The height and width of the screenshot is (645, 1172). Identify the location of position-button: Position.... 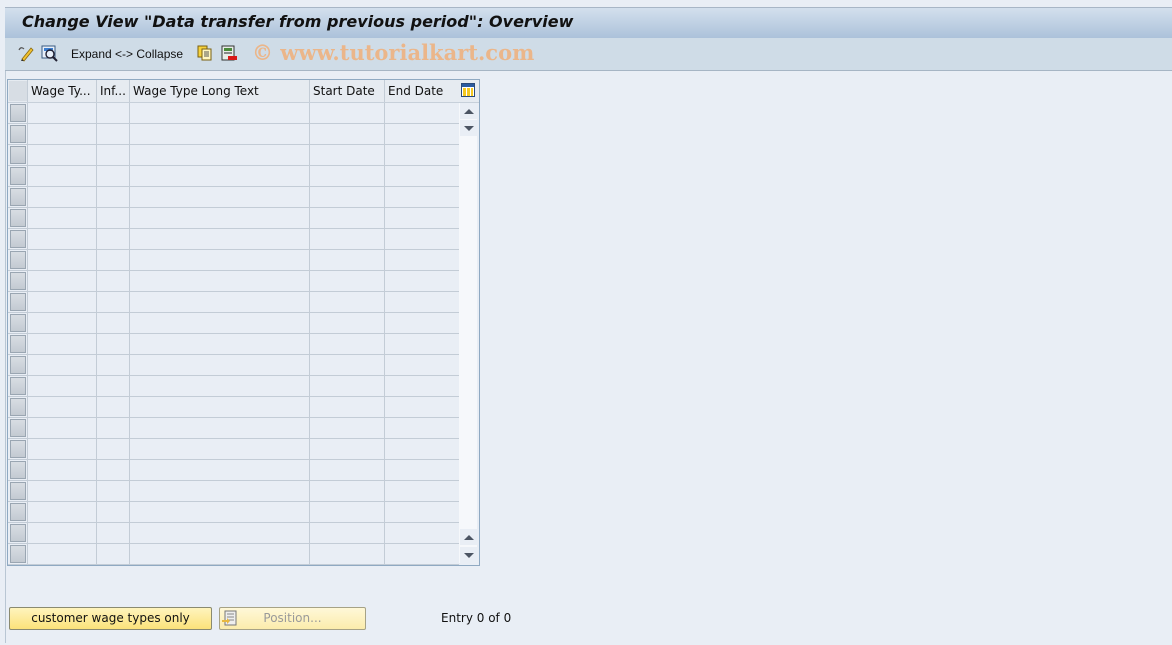
(292, 618).